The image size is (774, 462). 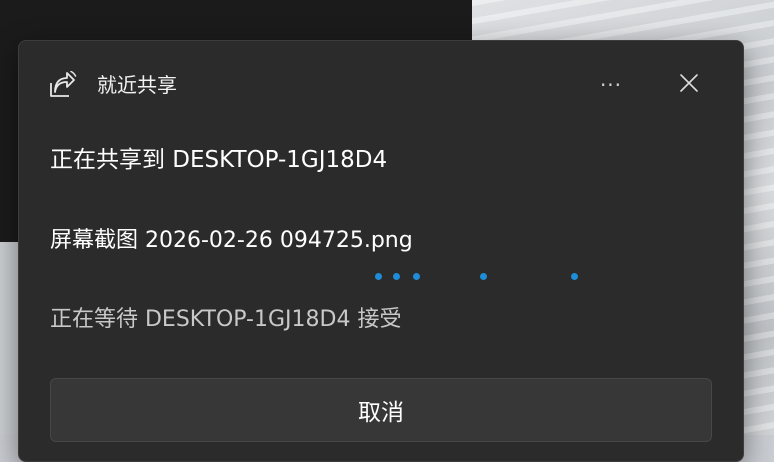 What do you see at coordinates (137, 85) in the screenshot?
I see `dialog-title: 就近共享` at bounding box center [137, 85].